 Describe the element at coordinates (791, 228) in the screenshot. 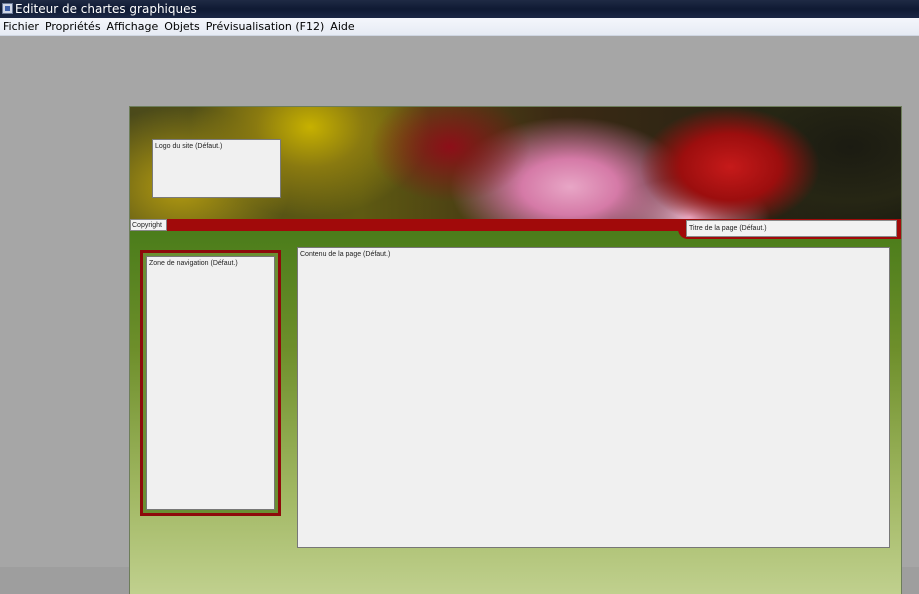

I see `page-title-zone: Titre de la page (Défaut.)` at that location.